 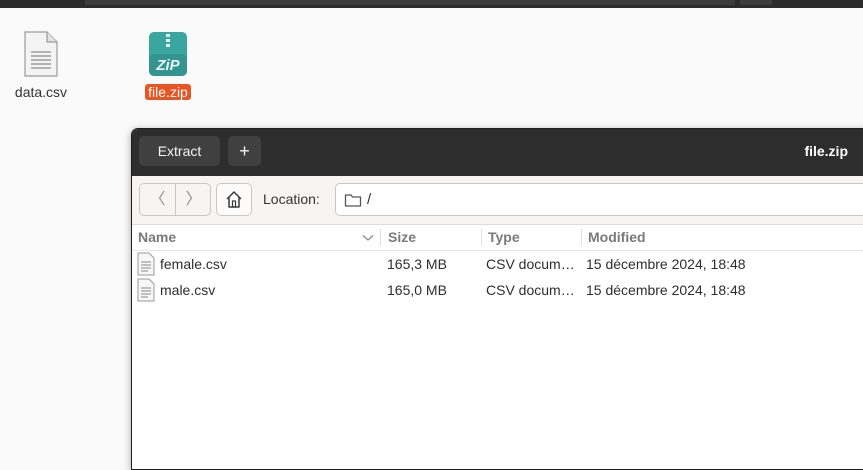 I want to click on extract-button: Extract, so click(x=179, y=151).